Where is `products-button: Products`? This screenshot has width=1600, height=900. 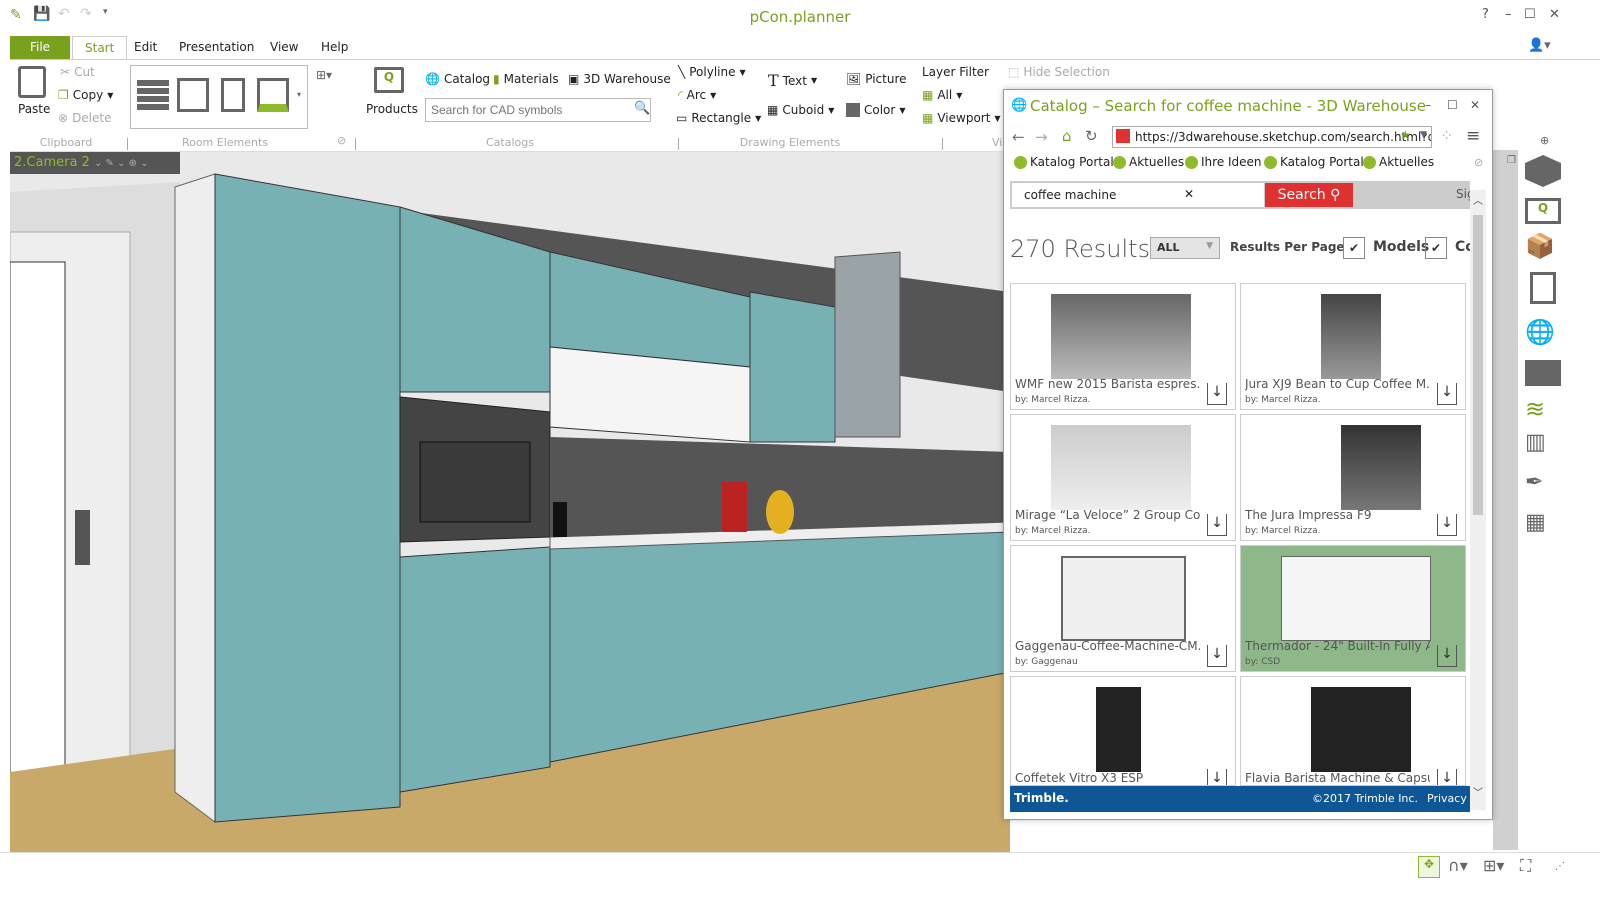 products-button: Products is located at coordinates (392, 109).